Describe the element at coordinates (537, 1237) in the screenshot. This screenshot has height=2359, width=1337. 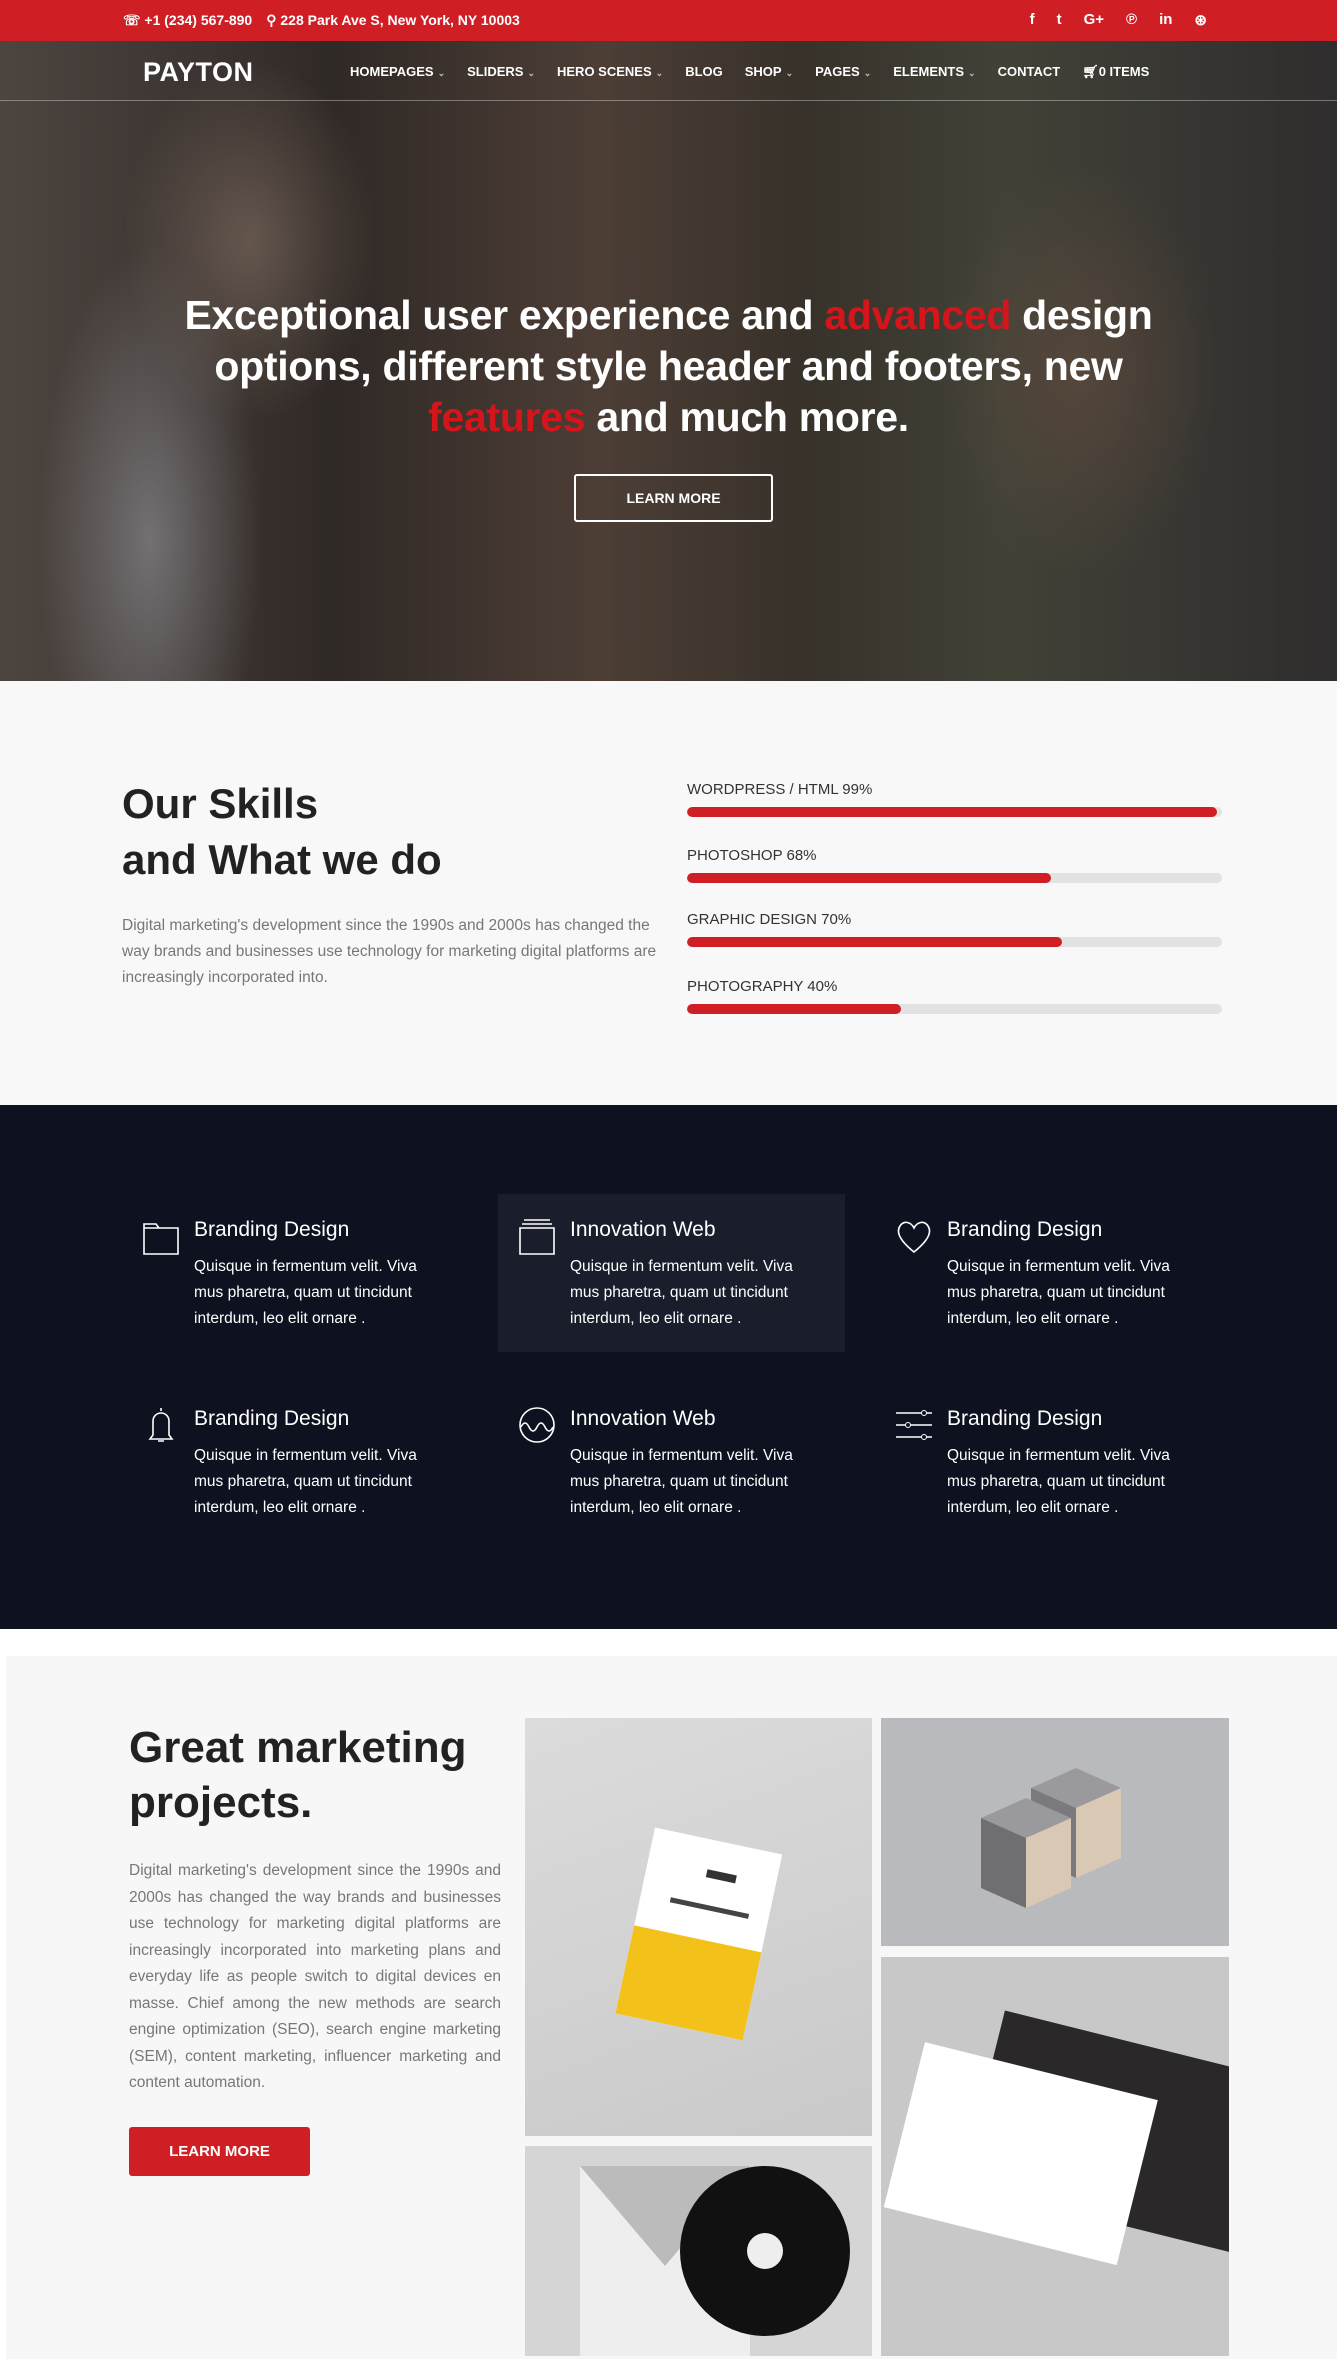
I see `layers-icon` at that location.